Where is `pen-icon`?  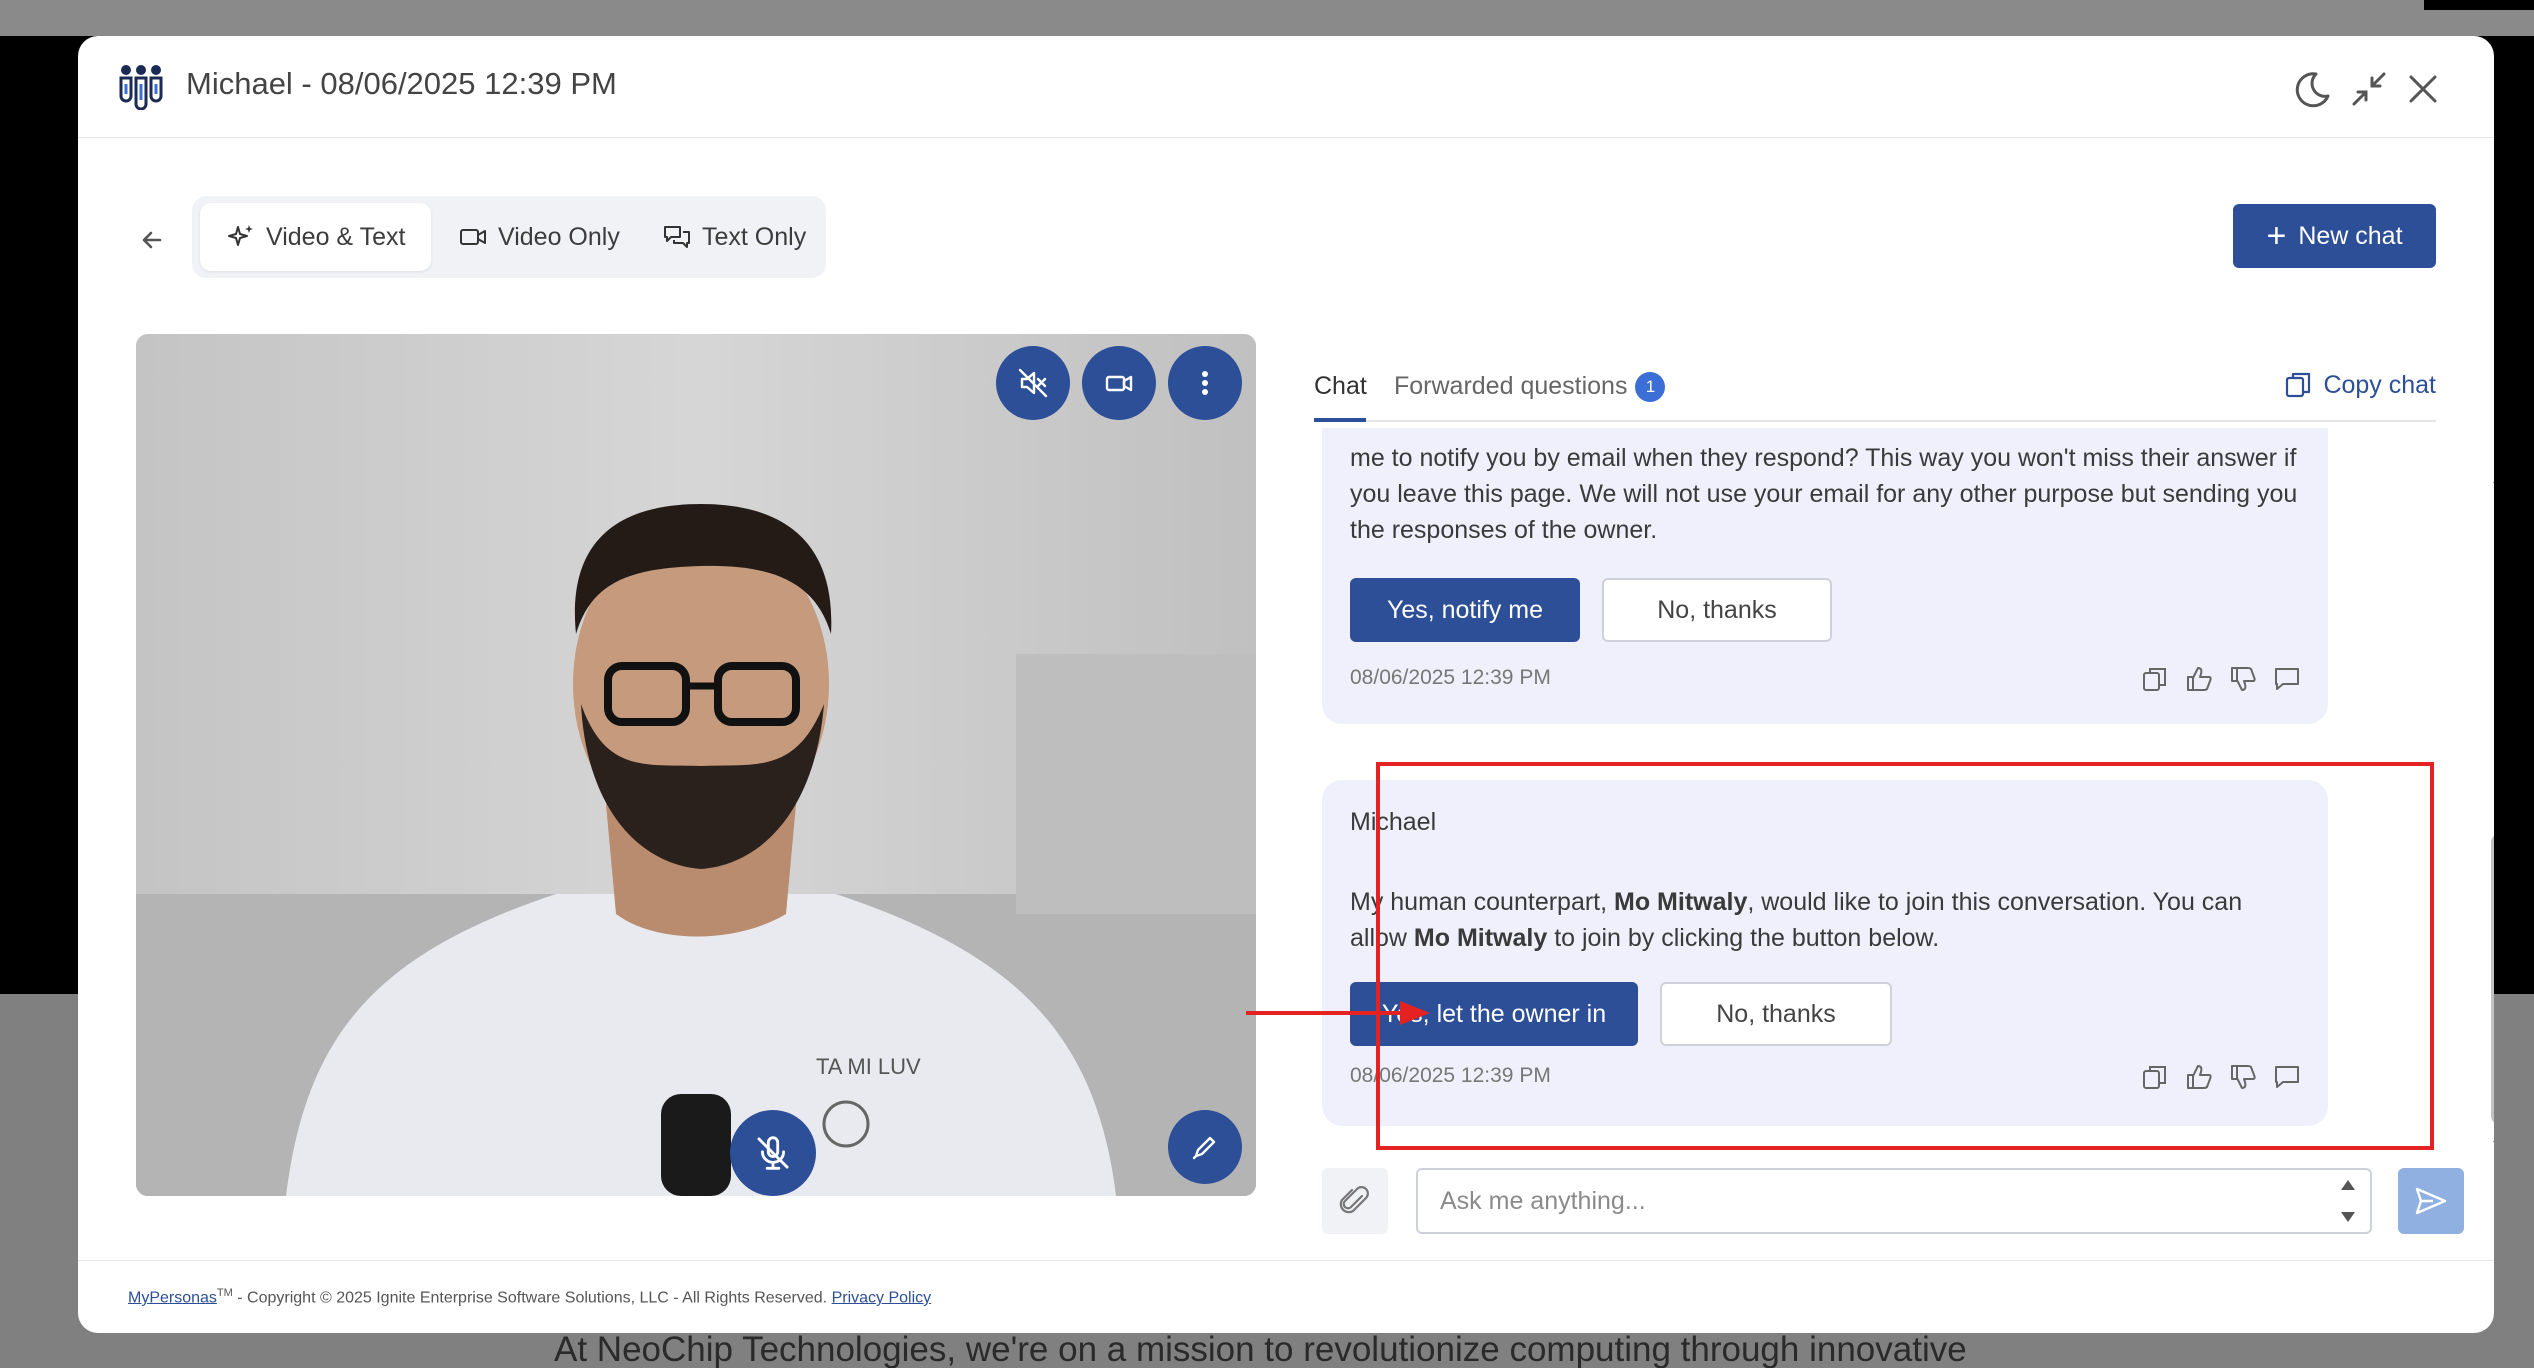 pen-icon is located at coordinates (1204, 1148).